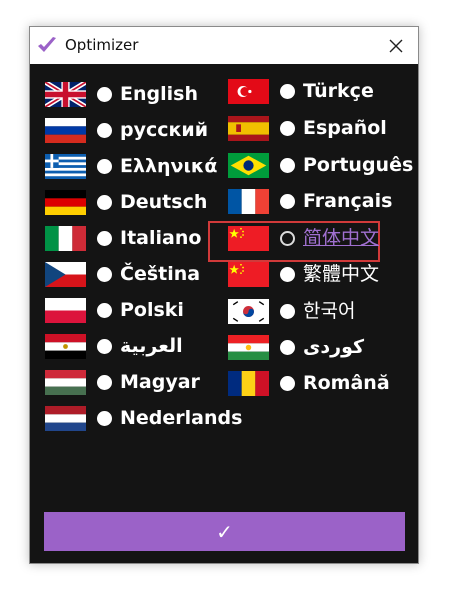  What do you see at coordinates (160, 274) in the screenshot?
I see `language-label: Čeština` at bounding box center [160, 274].